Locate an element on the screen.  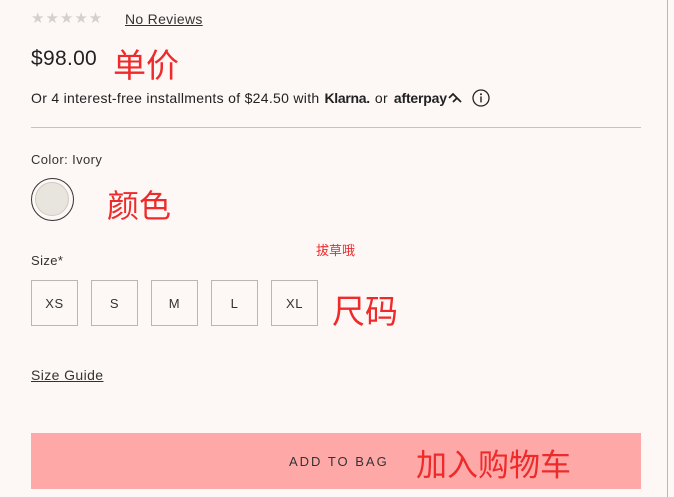
annotation-size: 尺码 is located at coordinates (365, 311).